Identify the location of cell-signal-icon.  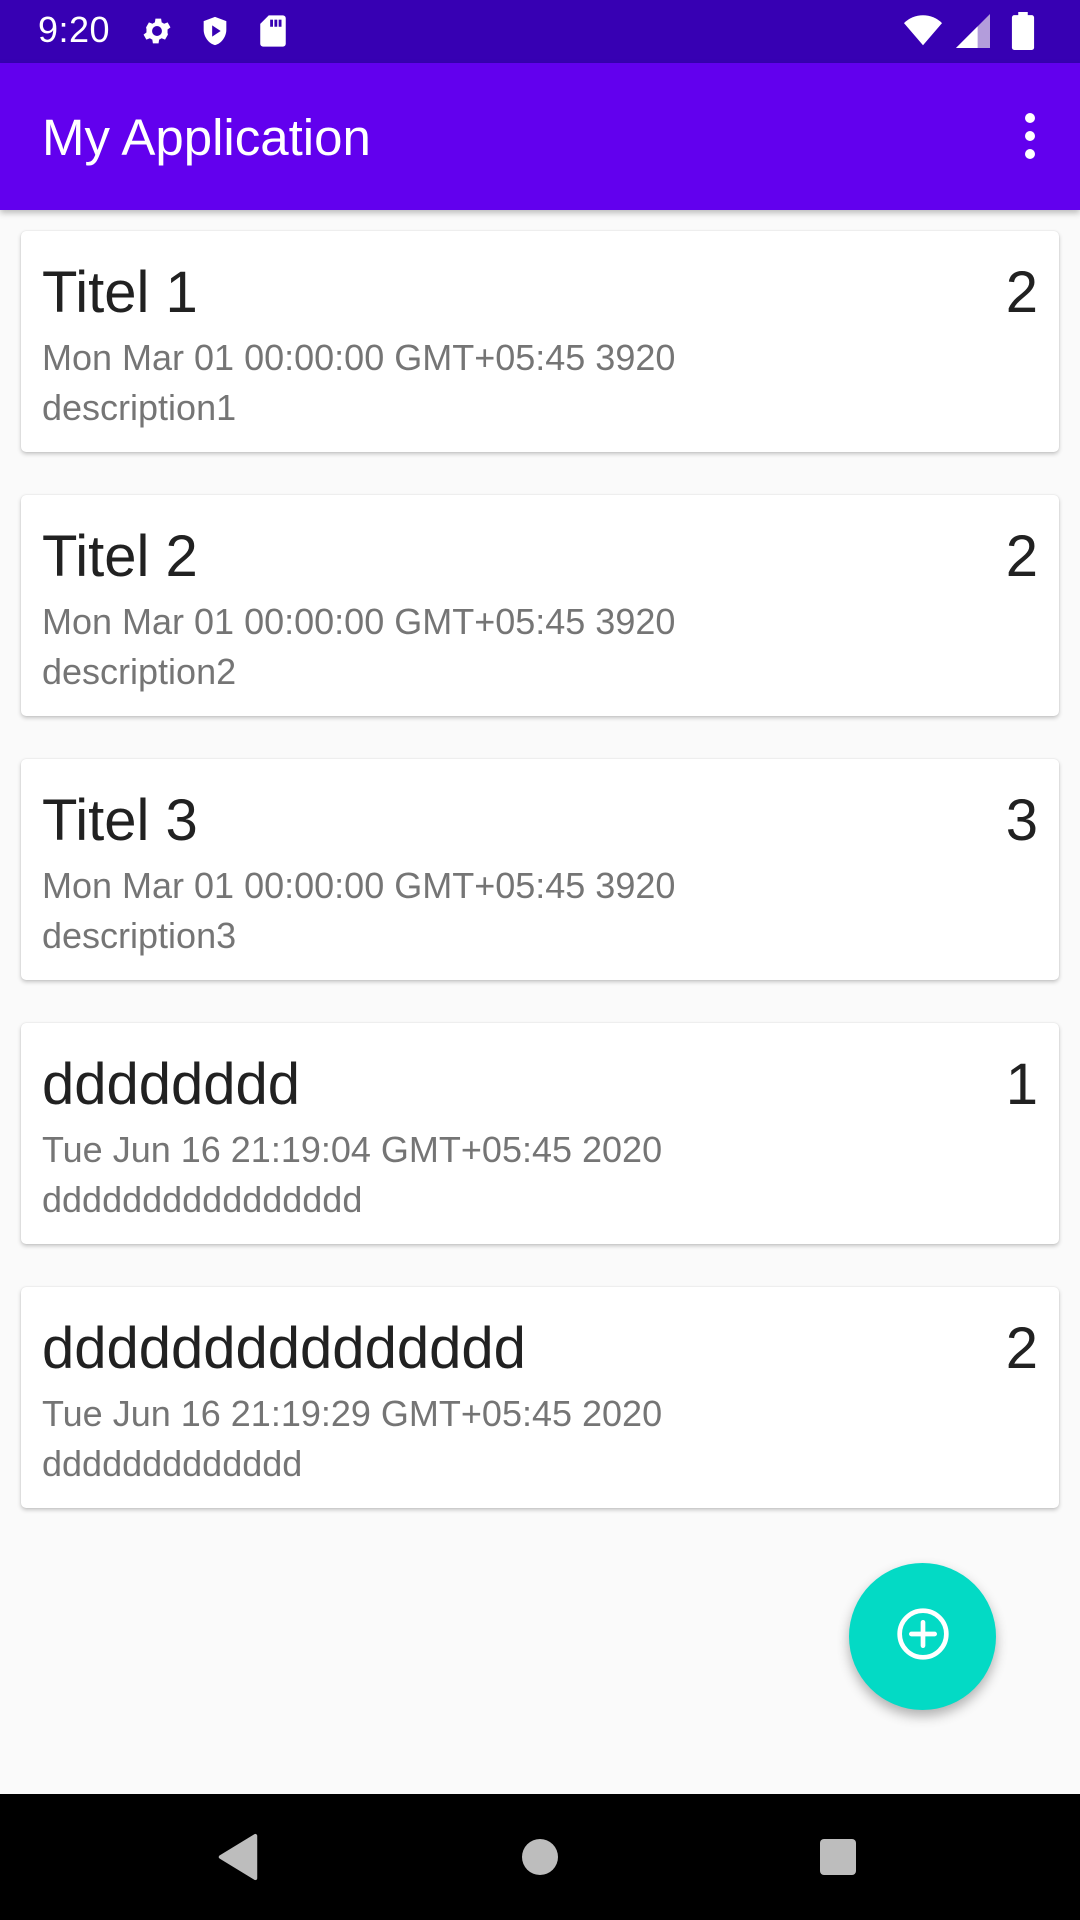
(973, 31).